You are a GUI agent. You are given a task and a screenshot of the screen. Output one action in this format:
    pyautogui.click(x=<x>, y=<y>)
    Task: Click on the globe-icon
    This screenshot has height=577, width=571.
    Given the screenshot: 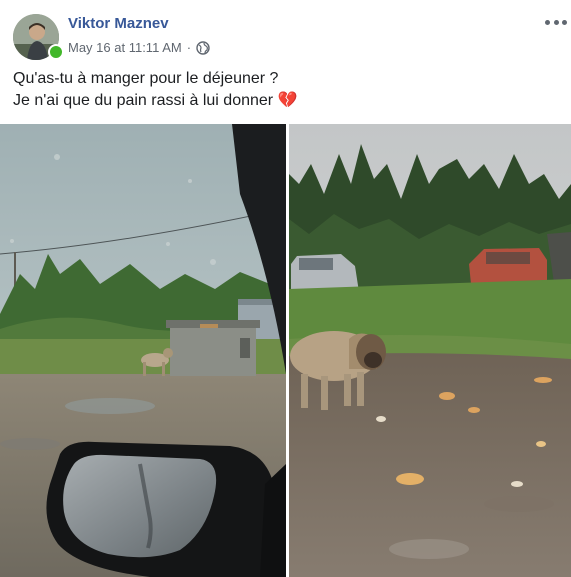 What is the action you would take?
    pyautogui.click(x=203, y=47)
    